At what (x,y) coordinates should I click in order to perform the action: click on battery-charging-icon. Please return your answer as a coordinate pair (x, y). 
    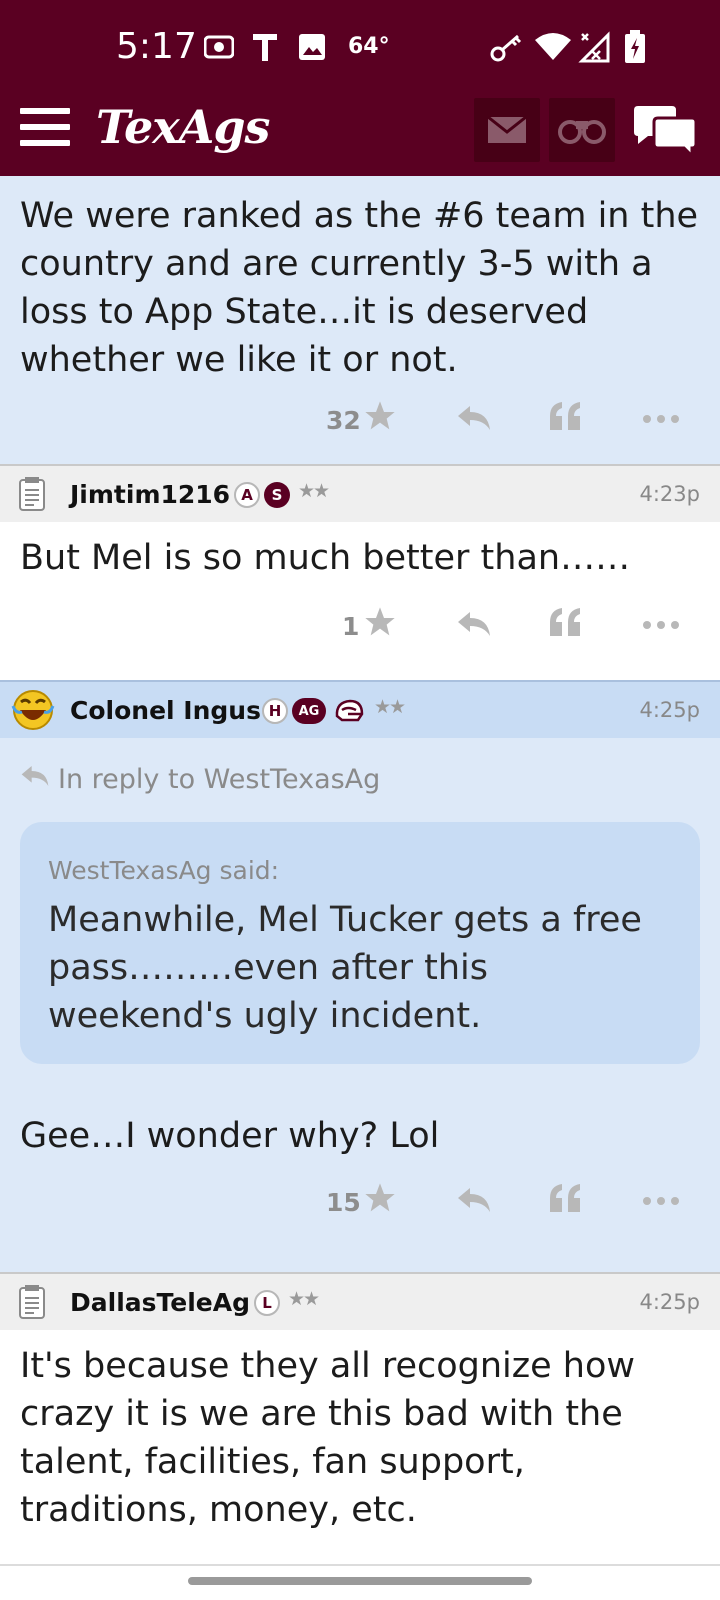
    Looking at the image, I should click on (635, 47).